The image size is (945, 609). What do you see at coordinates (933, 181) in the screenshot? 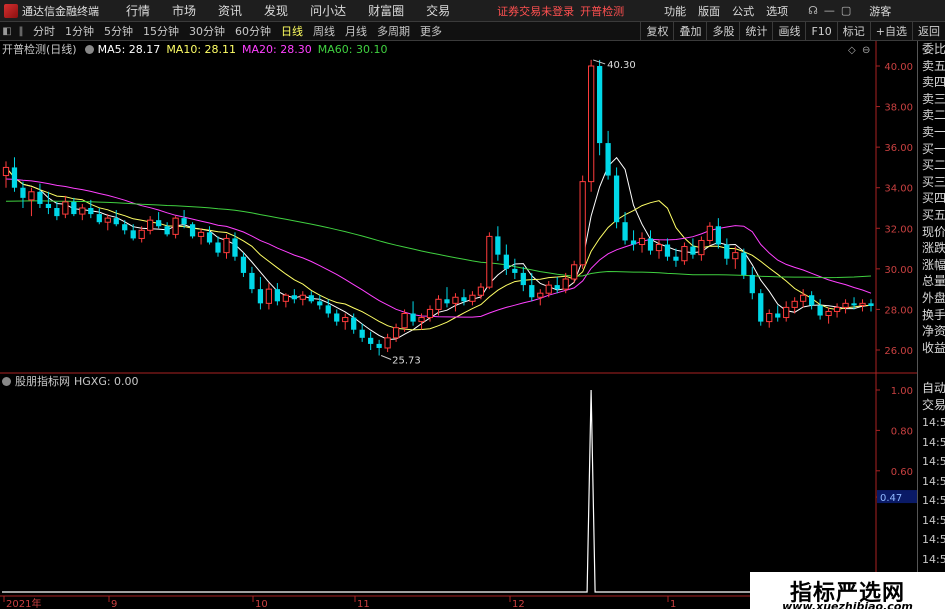
I see `side-panel-item: 买三` at bounding box center [933, 181].